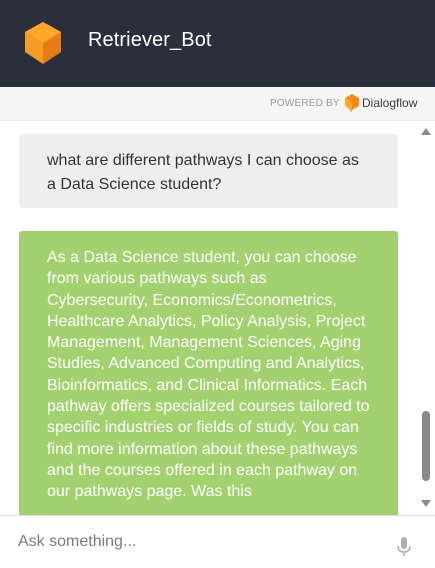 This screenshot has height=568, width=435. What do you see at coordinates (217, 104) in the screenshot?
I see `powered-by-bar: POWERED BY Dialogflow` at bounding box center [217, 104].